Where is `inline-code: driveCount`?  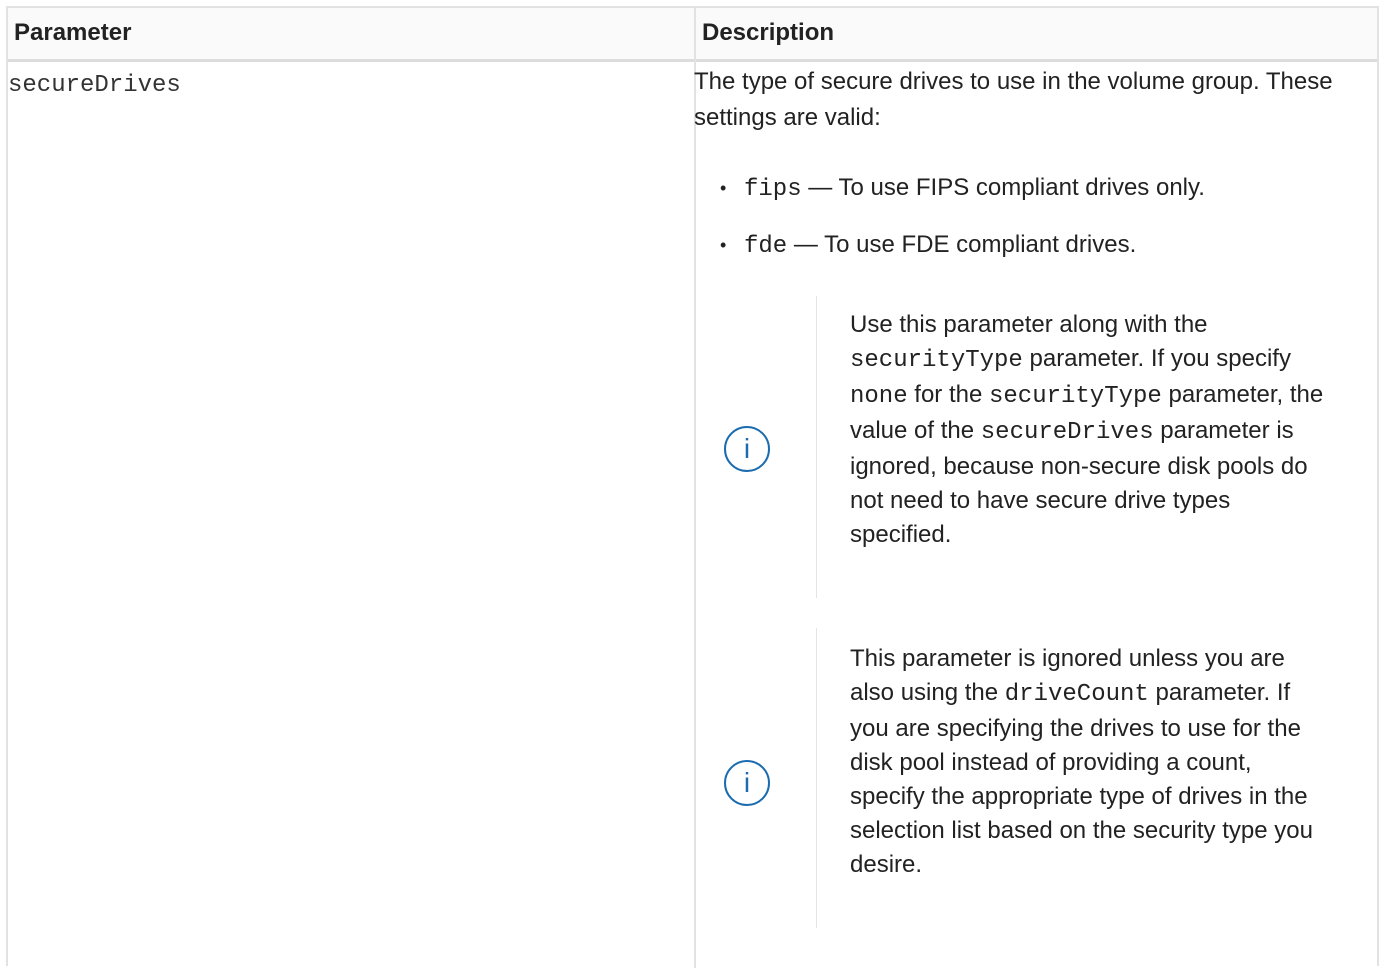 inline-code: driveCount is located at coordinates (1076, 694).